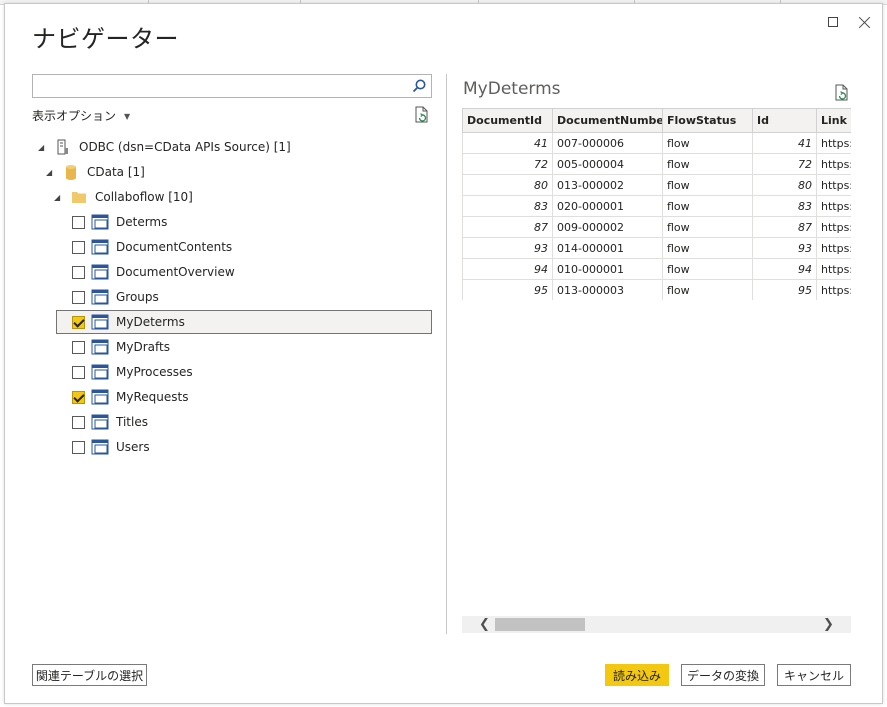  What do you see at coordinates (723, 675) in the screenshot?
I see `transform-data-button: データの変換` at bounding box center [723, 675].